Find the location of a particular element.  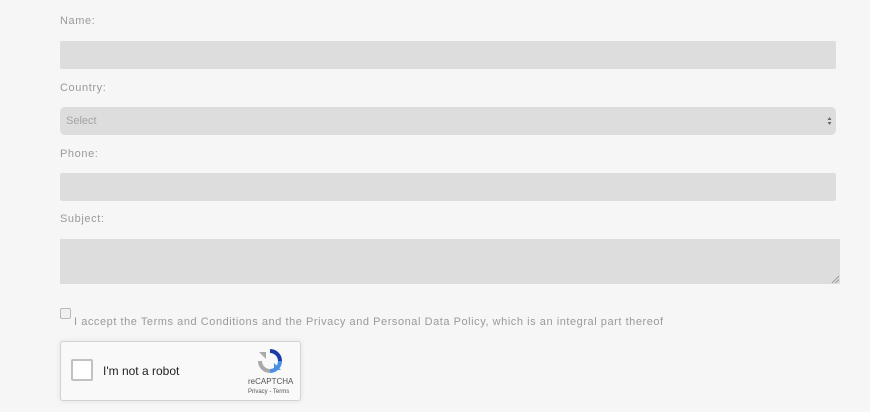

recaptcha-checkbox is located at coordinates (82, 370).